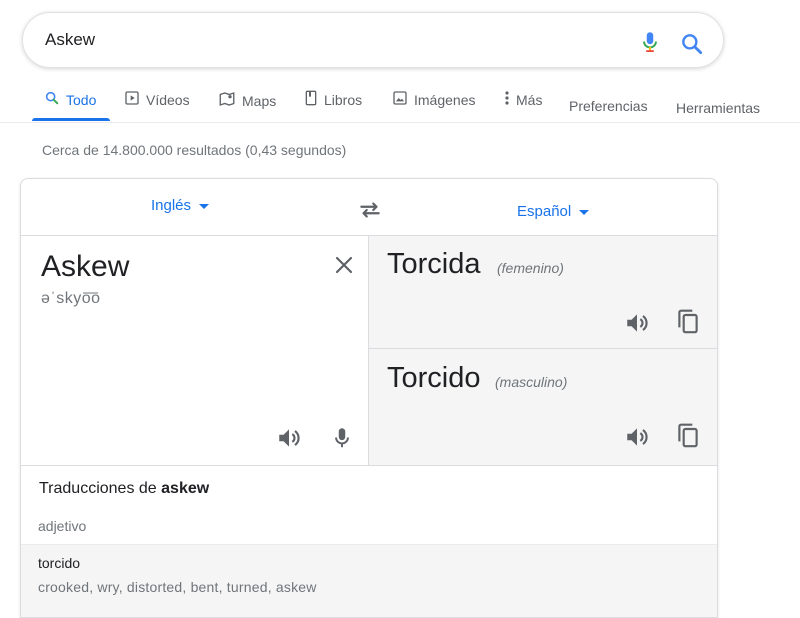 This screenshot has height=618, width=800. What do you see at coordinates (185, 488) in the screenshot?
I see `dictionary-title-word: askew` at bounding box center [185, 488].